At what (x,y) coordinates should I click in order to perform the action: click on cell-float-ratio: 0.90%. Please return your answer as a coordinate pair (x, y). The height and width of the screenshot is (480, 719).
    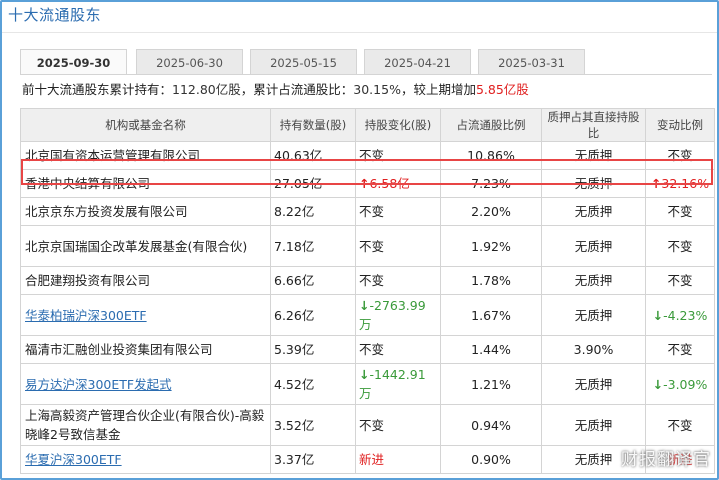
    Looking at the image, I should click on (491, 459).